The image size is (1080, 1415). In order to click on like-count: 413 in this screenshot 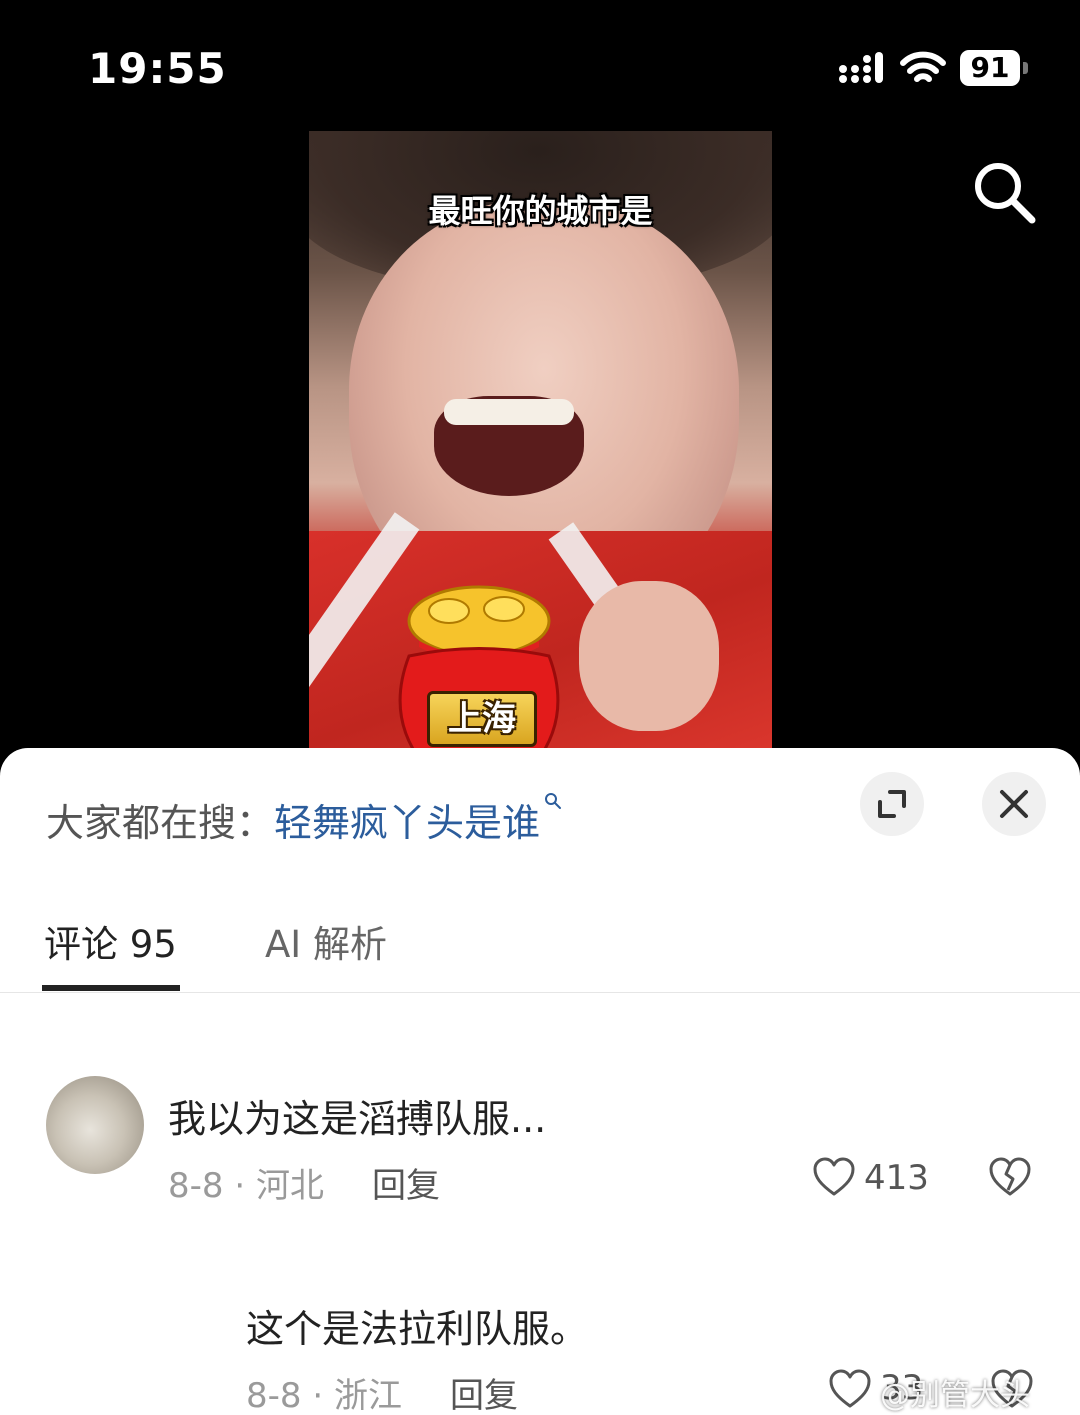, I will do `click(896, 1178)`.